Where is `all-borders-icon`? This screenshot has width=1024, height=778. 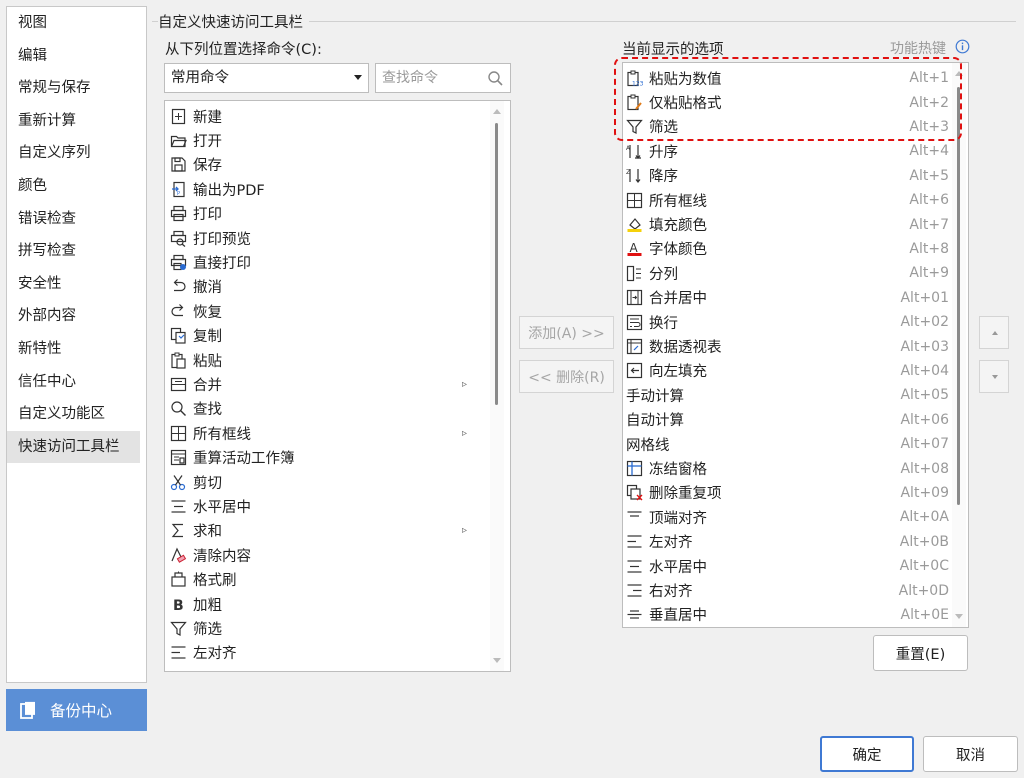 all-borders-icon is located at coordinates (634, 200).